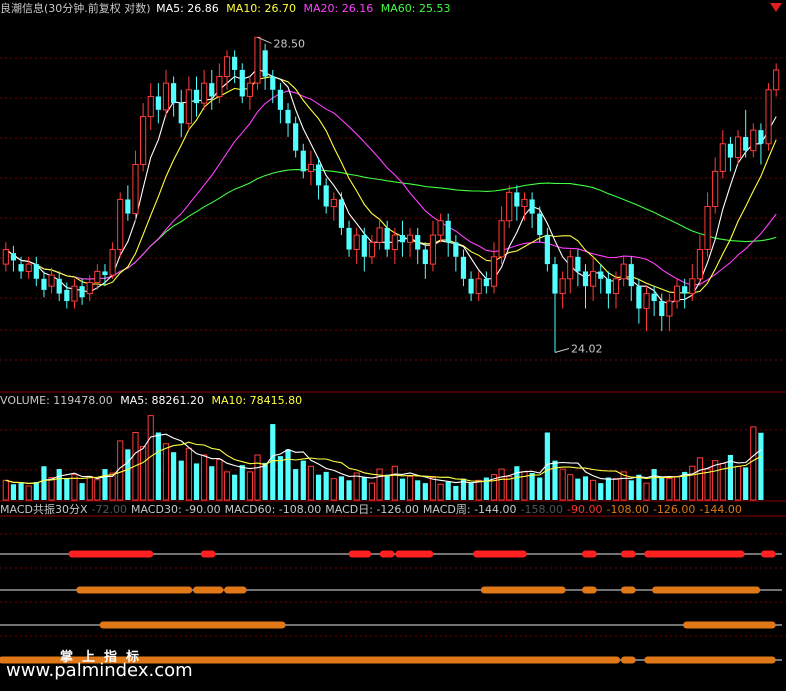  What do you see at coordinates (776, 7) in the screenshot?
I see `collapse-triangle-icon` at bounding box center [776, 7].